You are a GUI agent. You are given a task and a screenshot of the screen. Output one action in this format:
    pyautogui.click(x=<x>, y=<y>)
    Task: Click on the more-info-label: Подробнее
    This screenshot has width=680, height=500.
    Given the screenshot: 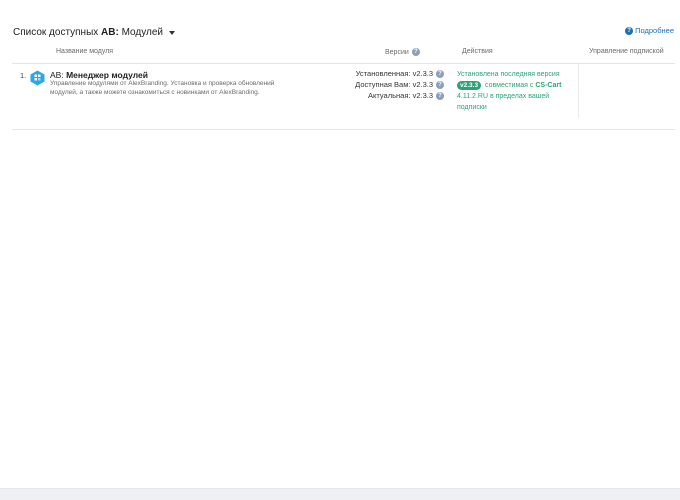 What is the action you would take?
    pyautogui.click(x=654, y=30)
    